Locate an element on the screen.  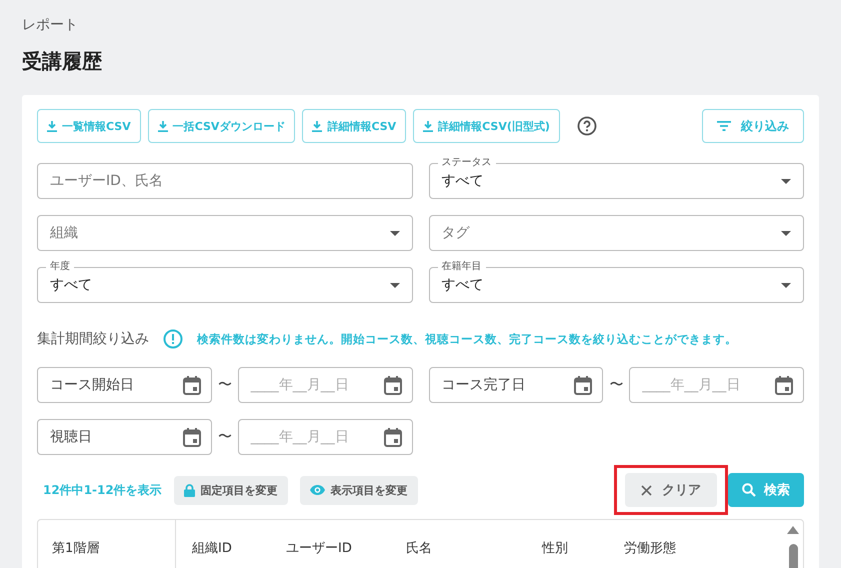
period-label: 集計期間絞り込み is located at coordinates (93, 339).